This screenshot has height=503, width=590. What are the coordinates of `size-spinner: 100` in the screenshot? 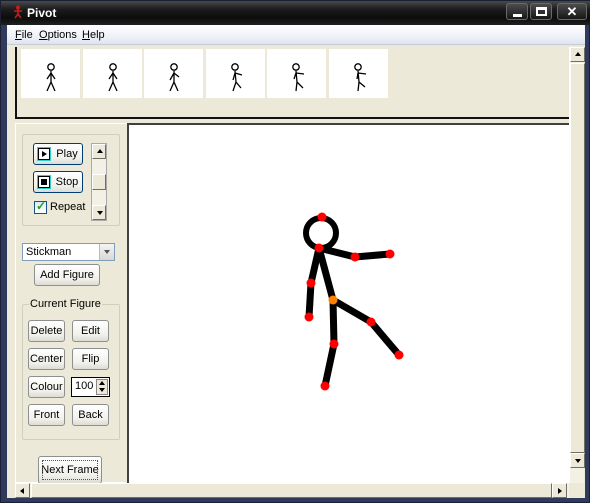 It's located at (90, 387).